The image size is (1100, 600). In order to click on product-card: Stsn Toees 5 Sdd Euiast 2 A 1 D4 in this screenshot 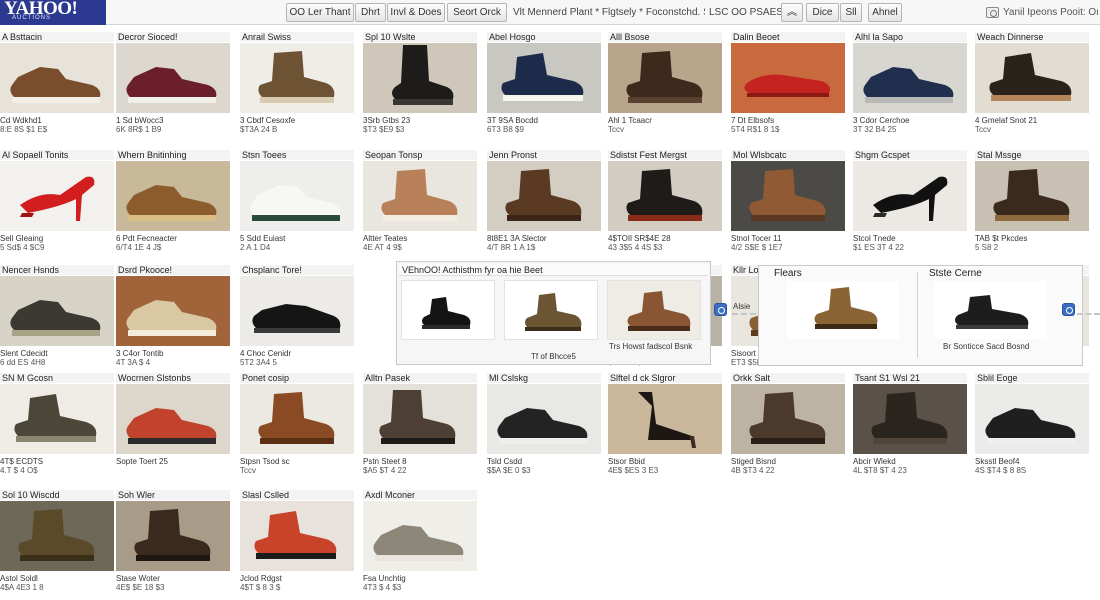, I will do `click(297, 201)`.